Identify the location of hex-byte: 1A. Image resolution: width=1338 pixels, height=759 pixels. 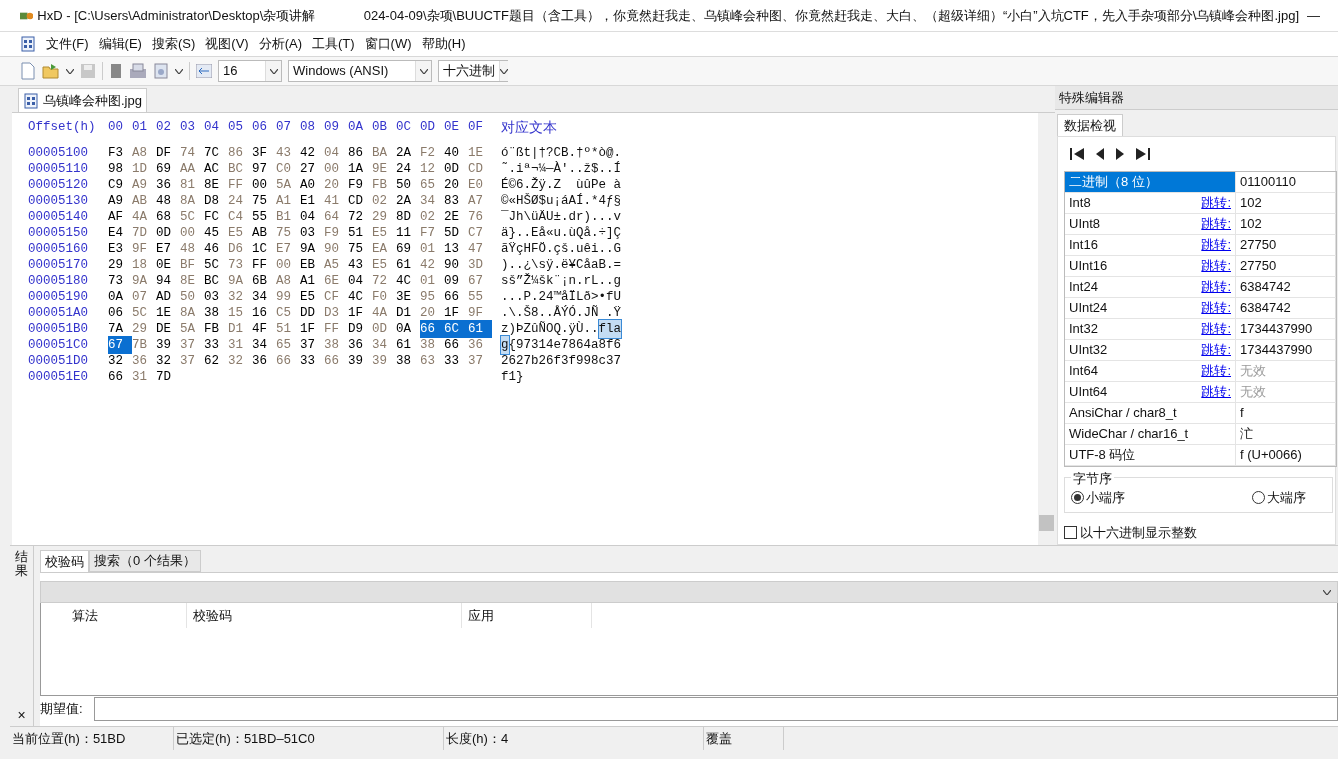
(356, 169).